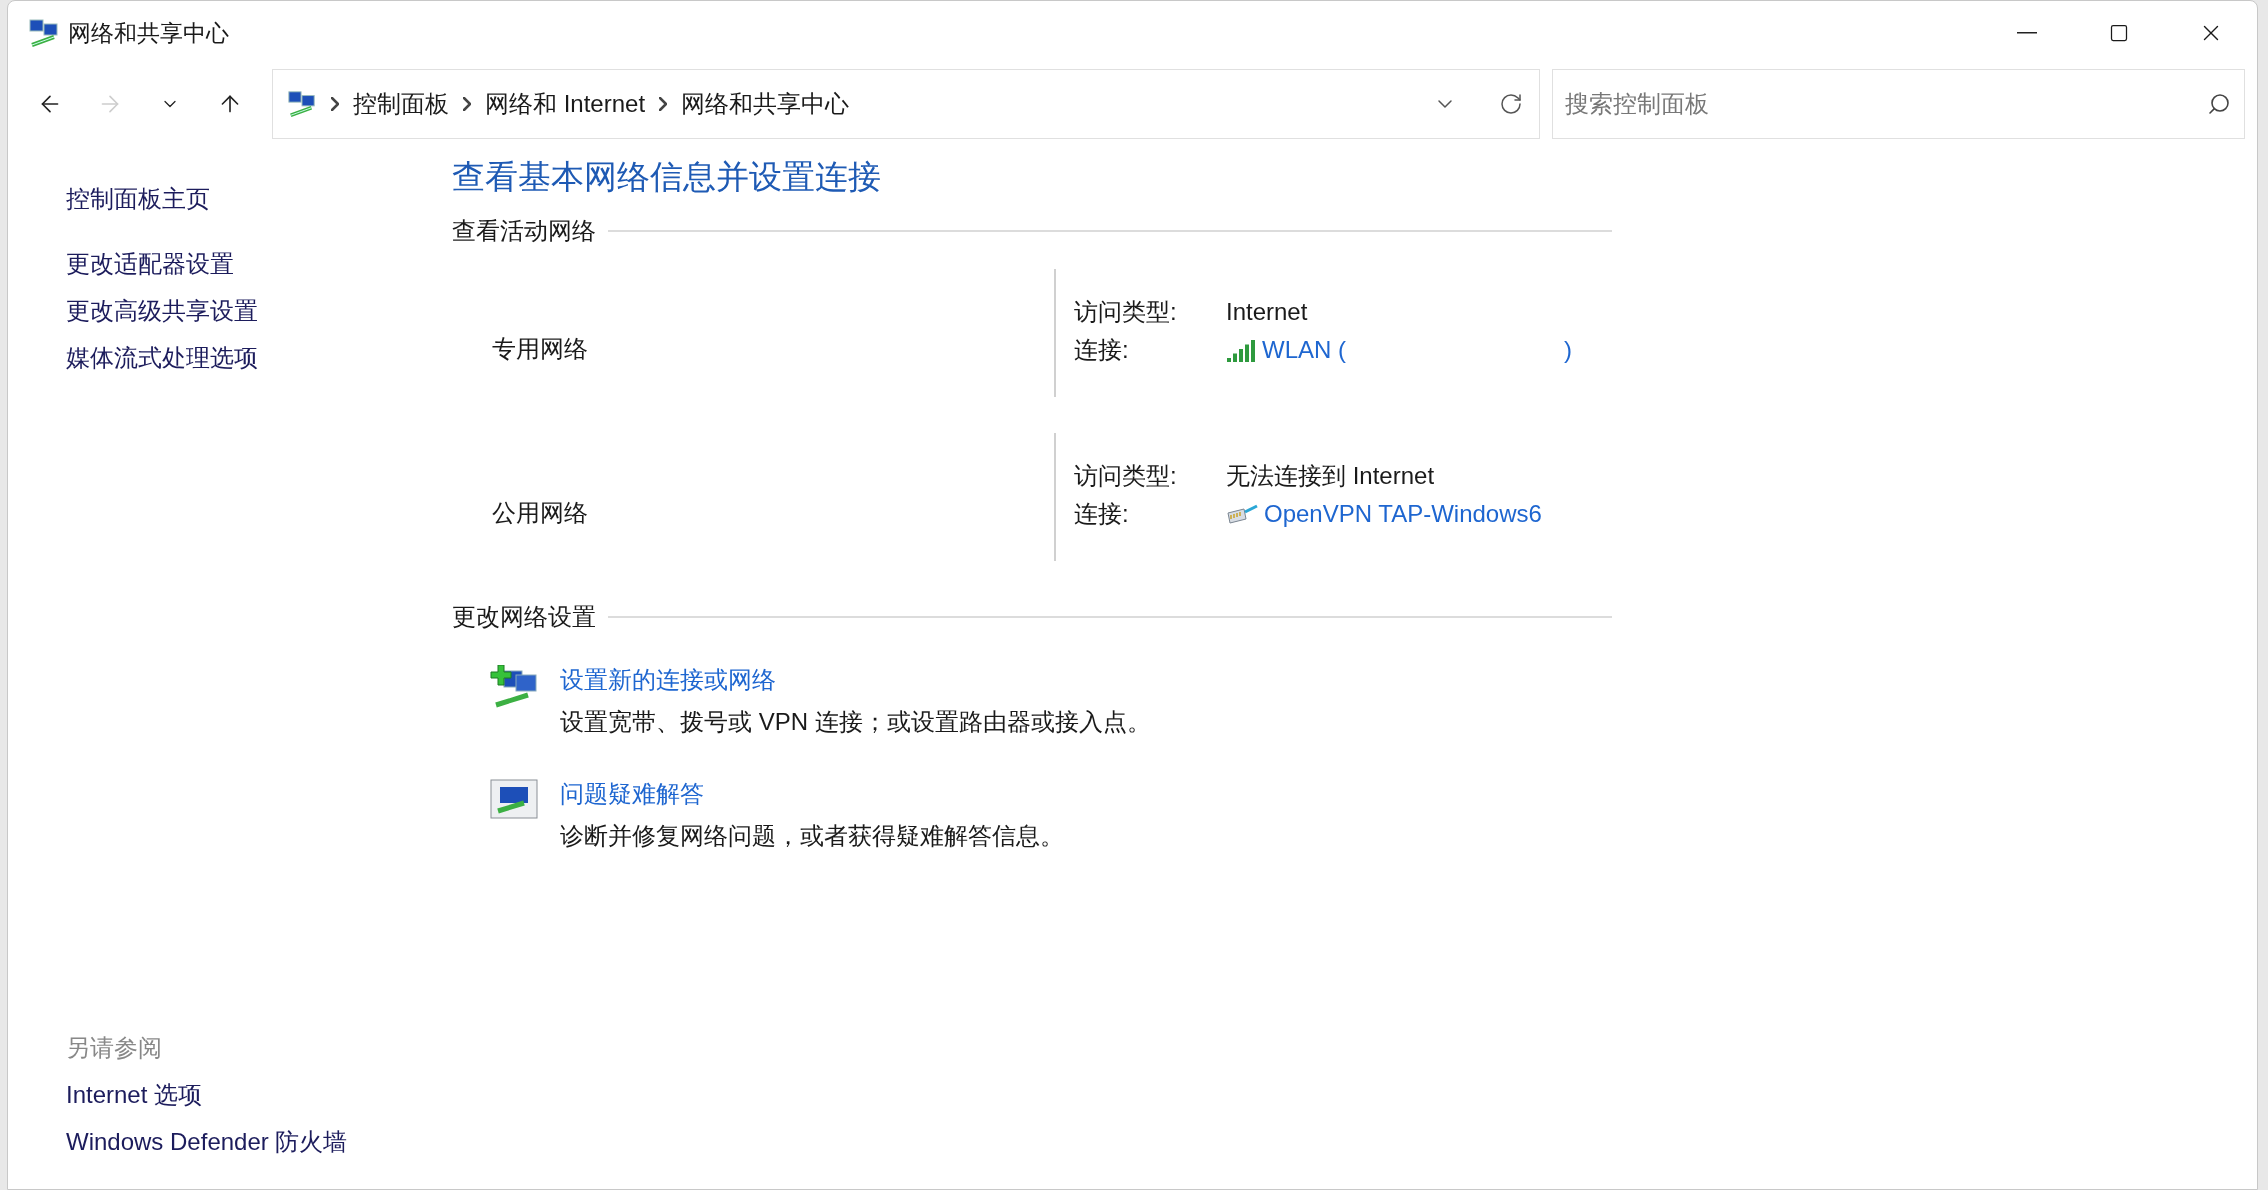 The image size is (2268, 1190). What do you see at coordinates (524, 231) in the screenshot?
I see `section-heading: 查看活动网络` at bounding box center [524, 231].